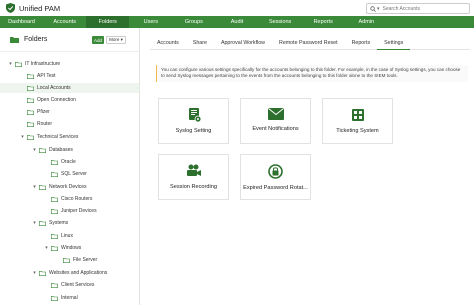 This screenshot has height=305, width=474. I want to click on tree-item-label: File Server, so click(85, 260).